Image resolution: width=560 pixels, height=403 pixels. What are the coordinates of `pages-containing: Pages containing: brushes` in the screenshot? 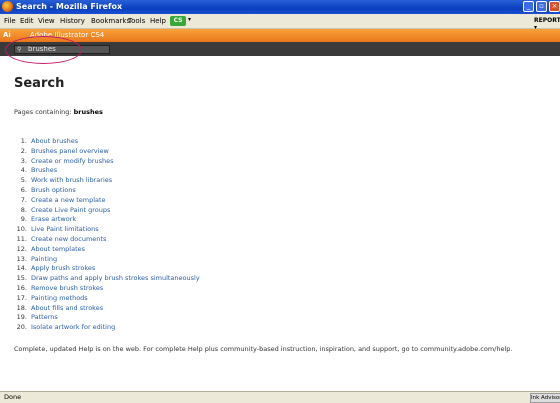 It's located at (58, 112).